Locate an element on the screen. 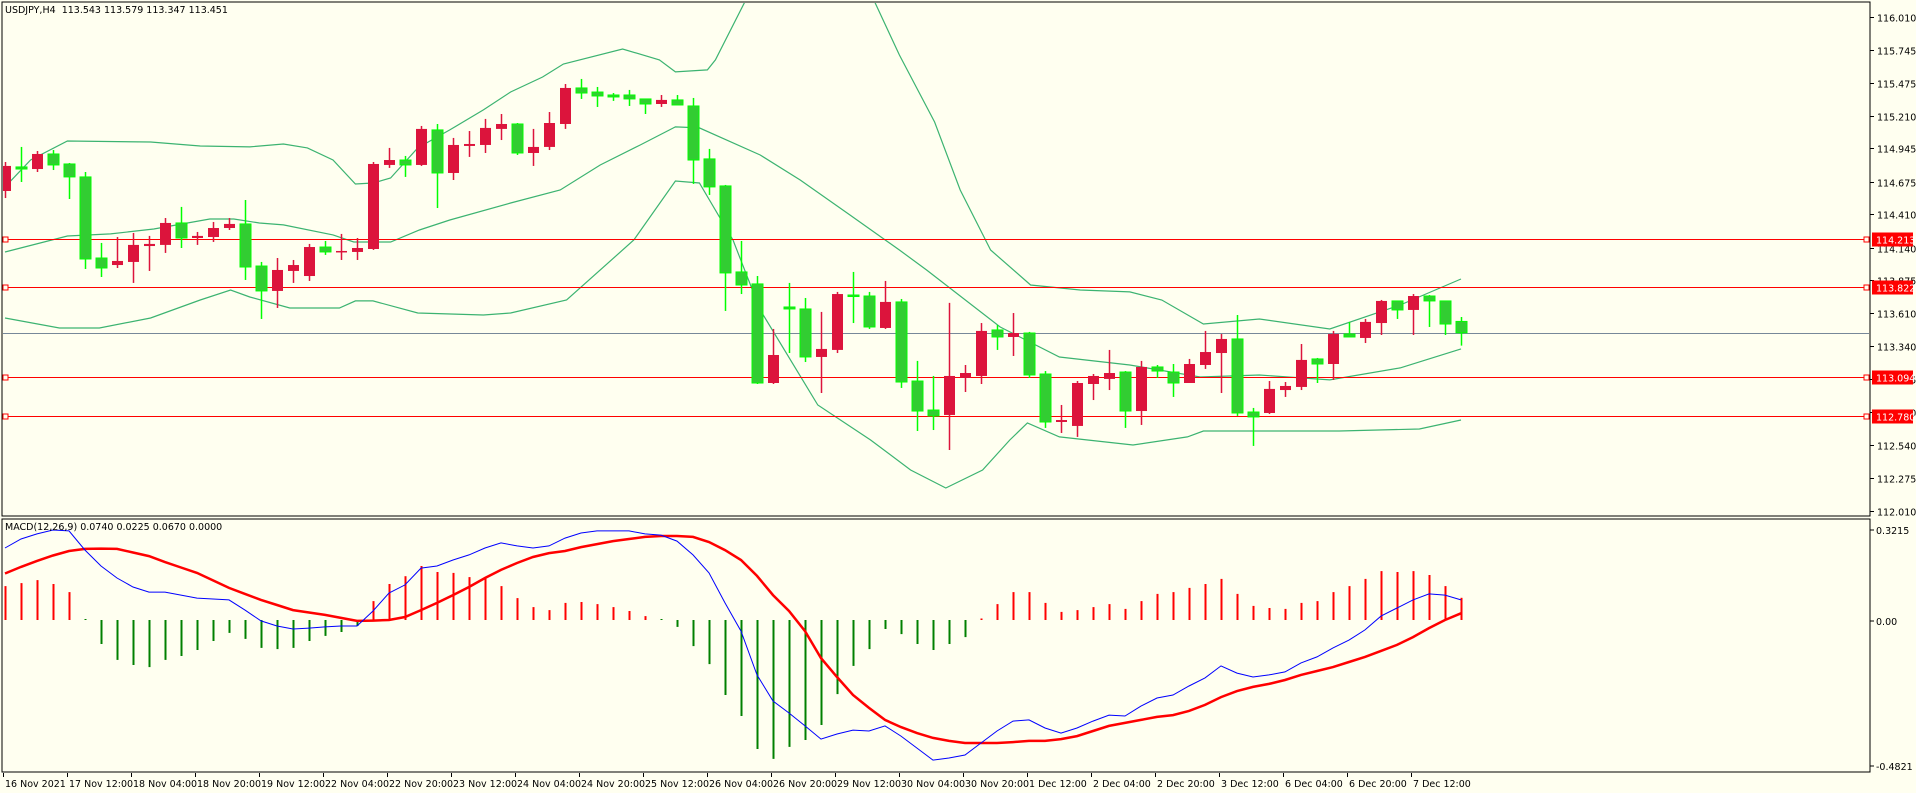 Image resolution: width=1916 pixels, height=793 pixels. macd-axis-label: -0.4821 is located at coordinates (1894, 767).